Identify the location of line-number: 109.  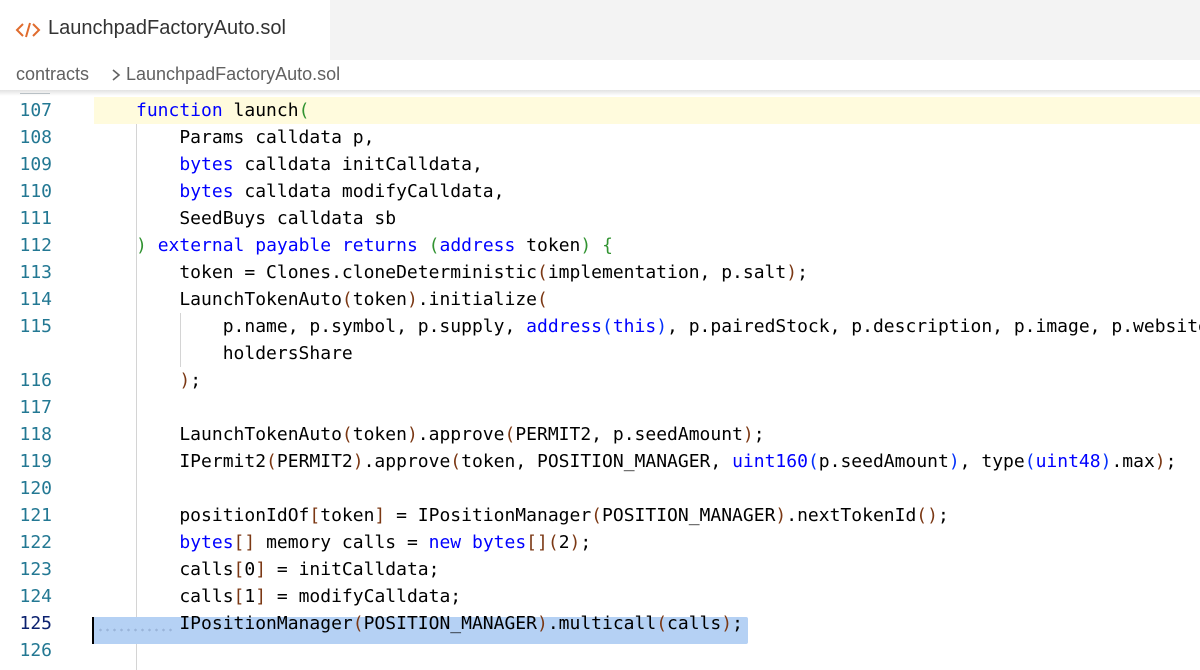
(35, 164).